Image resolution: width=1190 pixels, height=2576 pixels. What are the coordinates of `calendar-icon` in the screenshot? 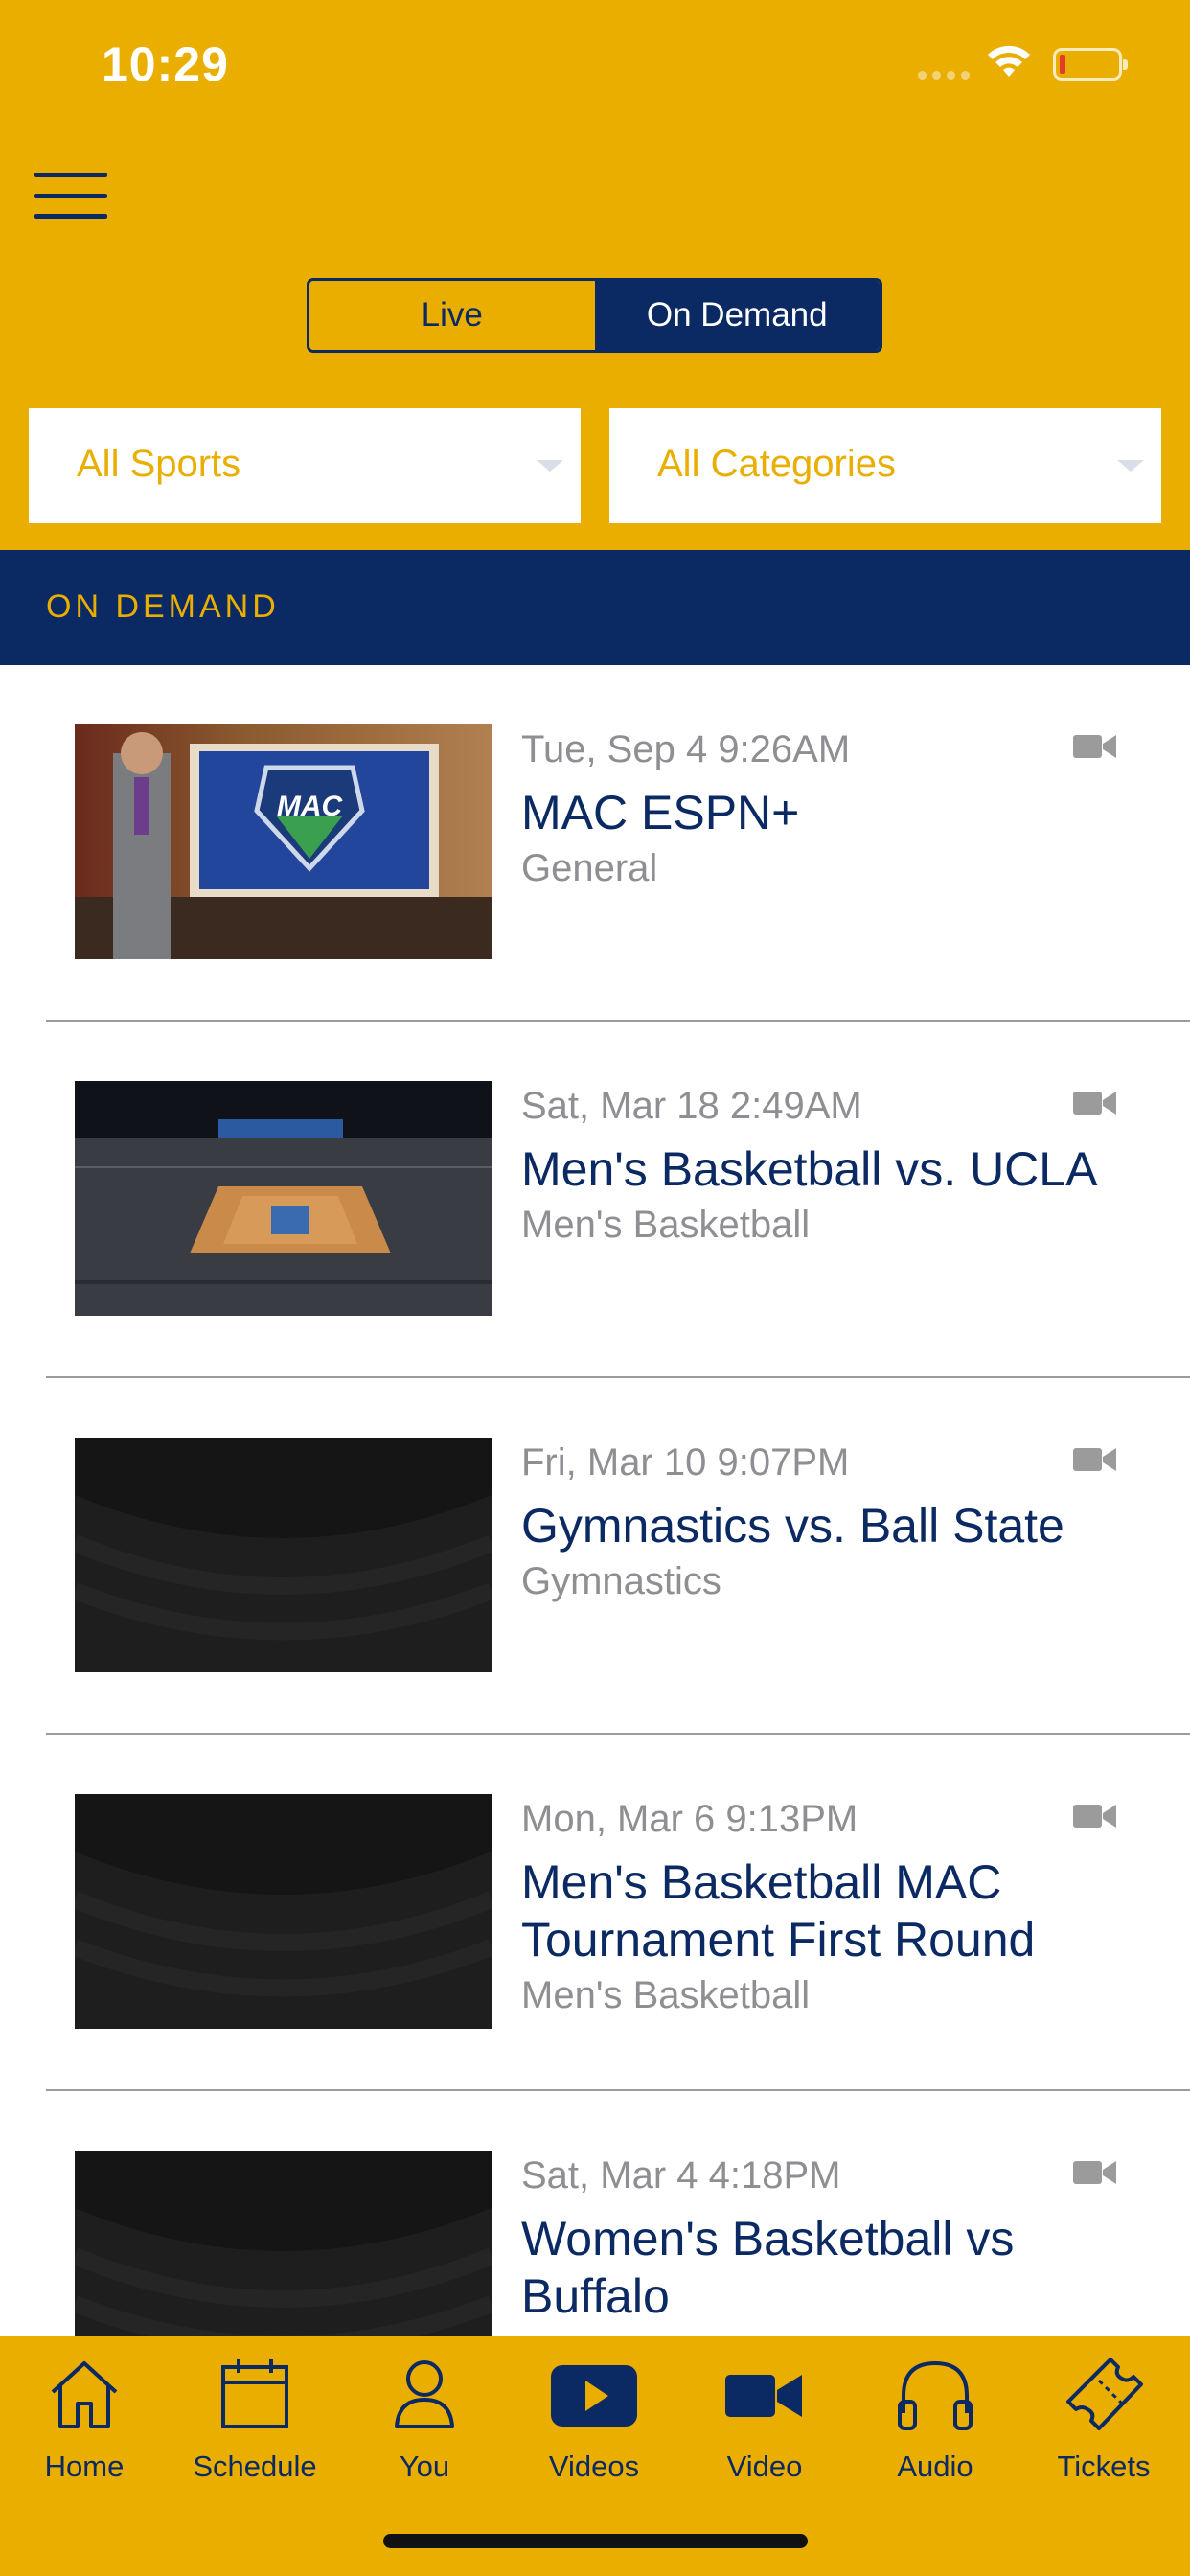 It's located at (255, 2393).